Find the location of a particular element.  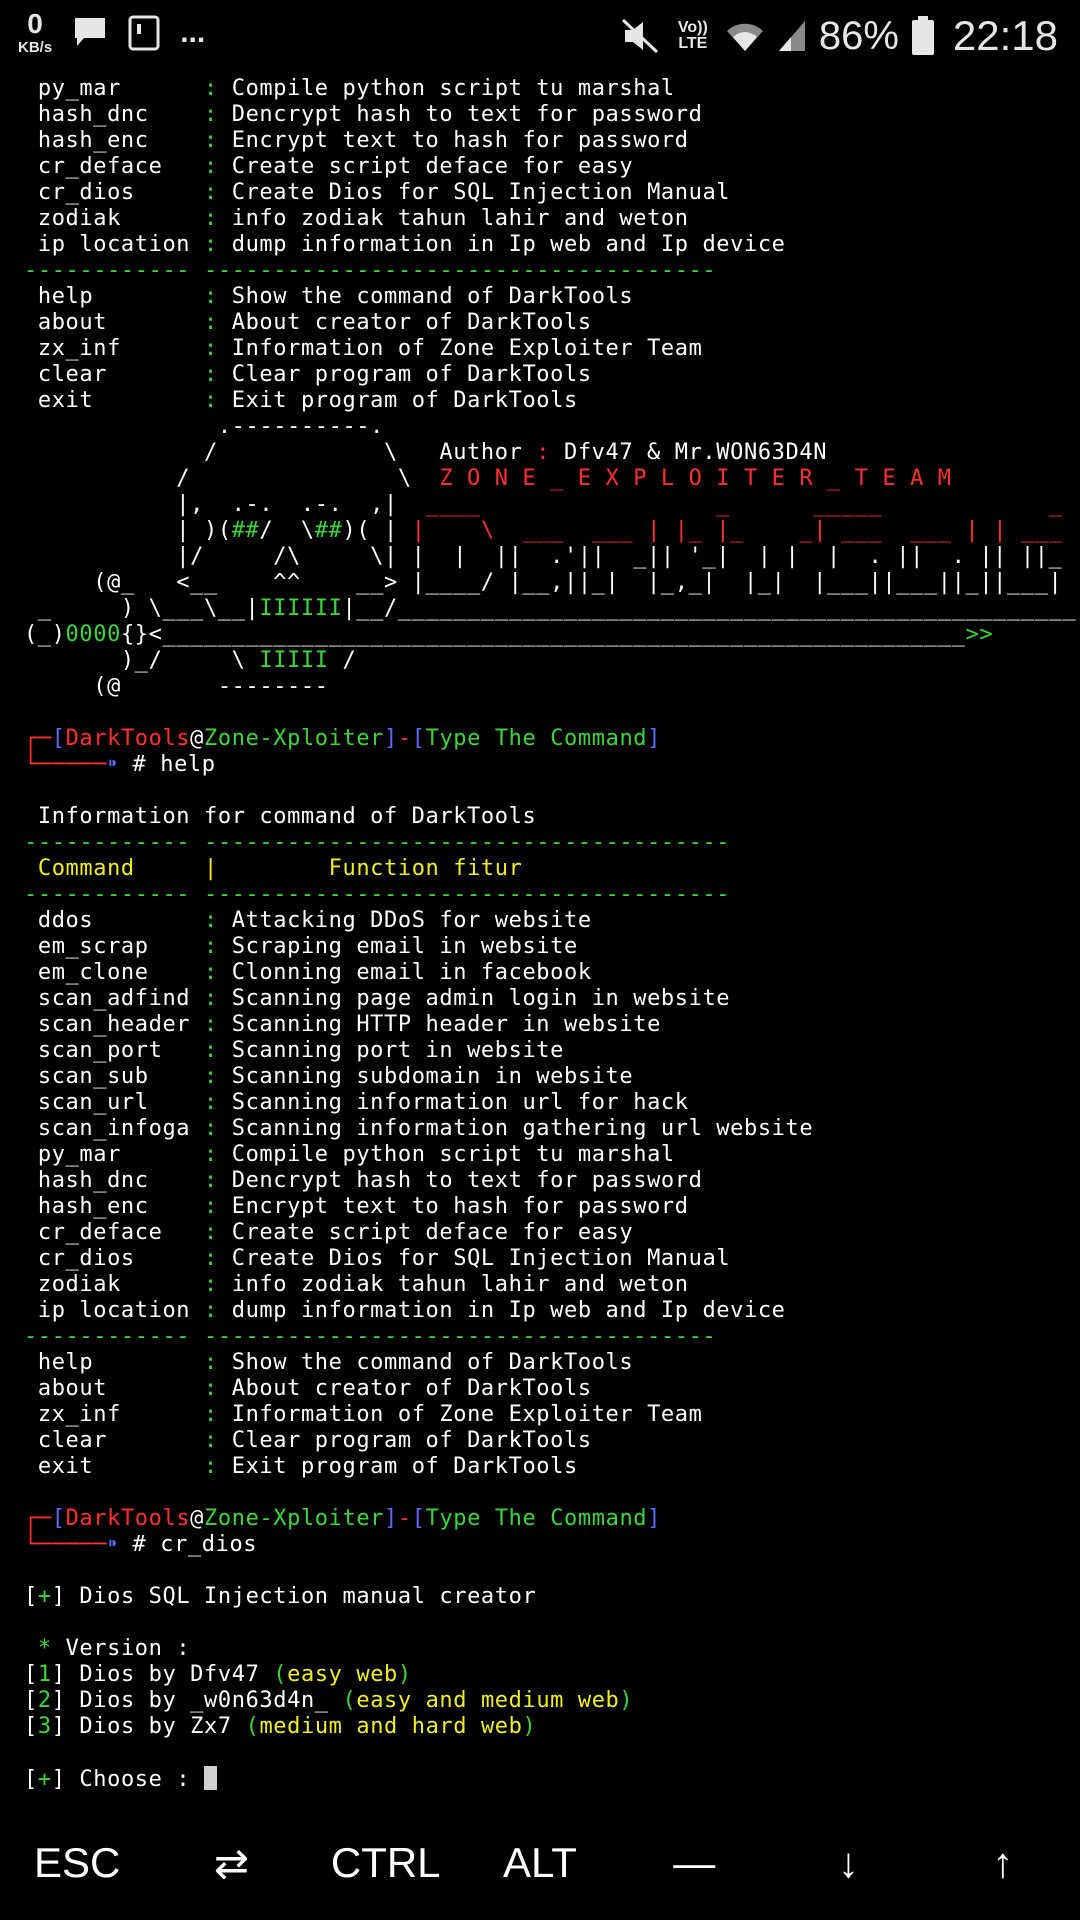

logo-art: | \ ___ ___ | |_ |_ _| ___ ___ | | ___ is located at coordinates (737, 530).